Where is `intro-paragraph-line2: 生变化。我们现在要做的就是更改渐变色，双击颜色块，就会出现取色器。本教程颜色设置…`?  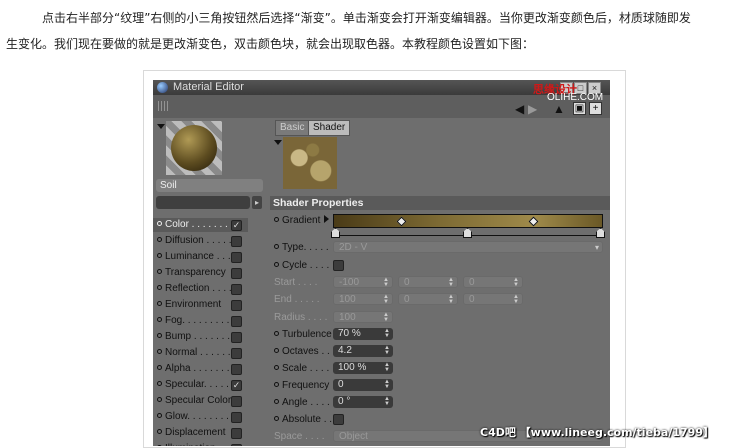
intro-paragraph-line2: 生变化。我们现在要做的就是更改渐变色，双击颜色块，就会出现取色器。本教程颜色设置… is located at coordinates (270, 44).